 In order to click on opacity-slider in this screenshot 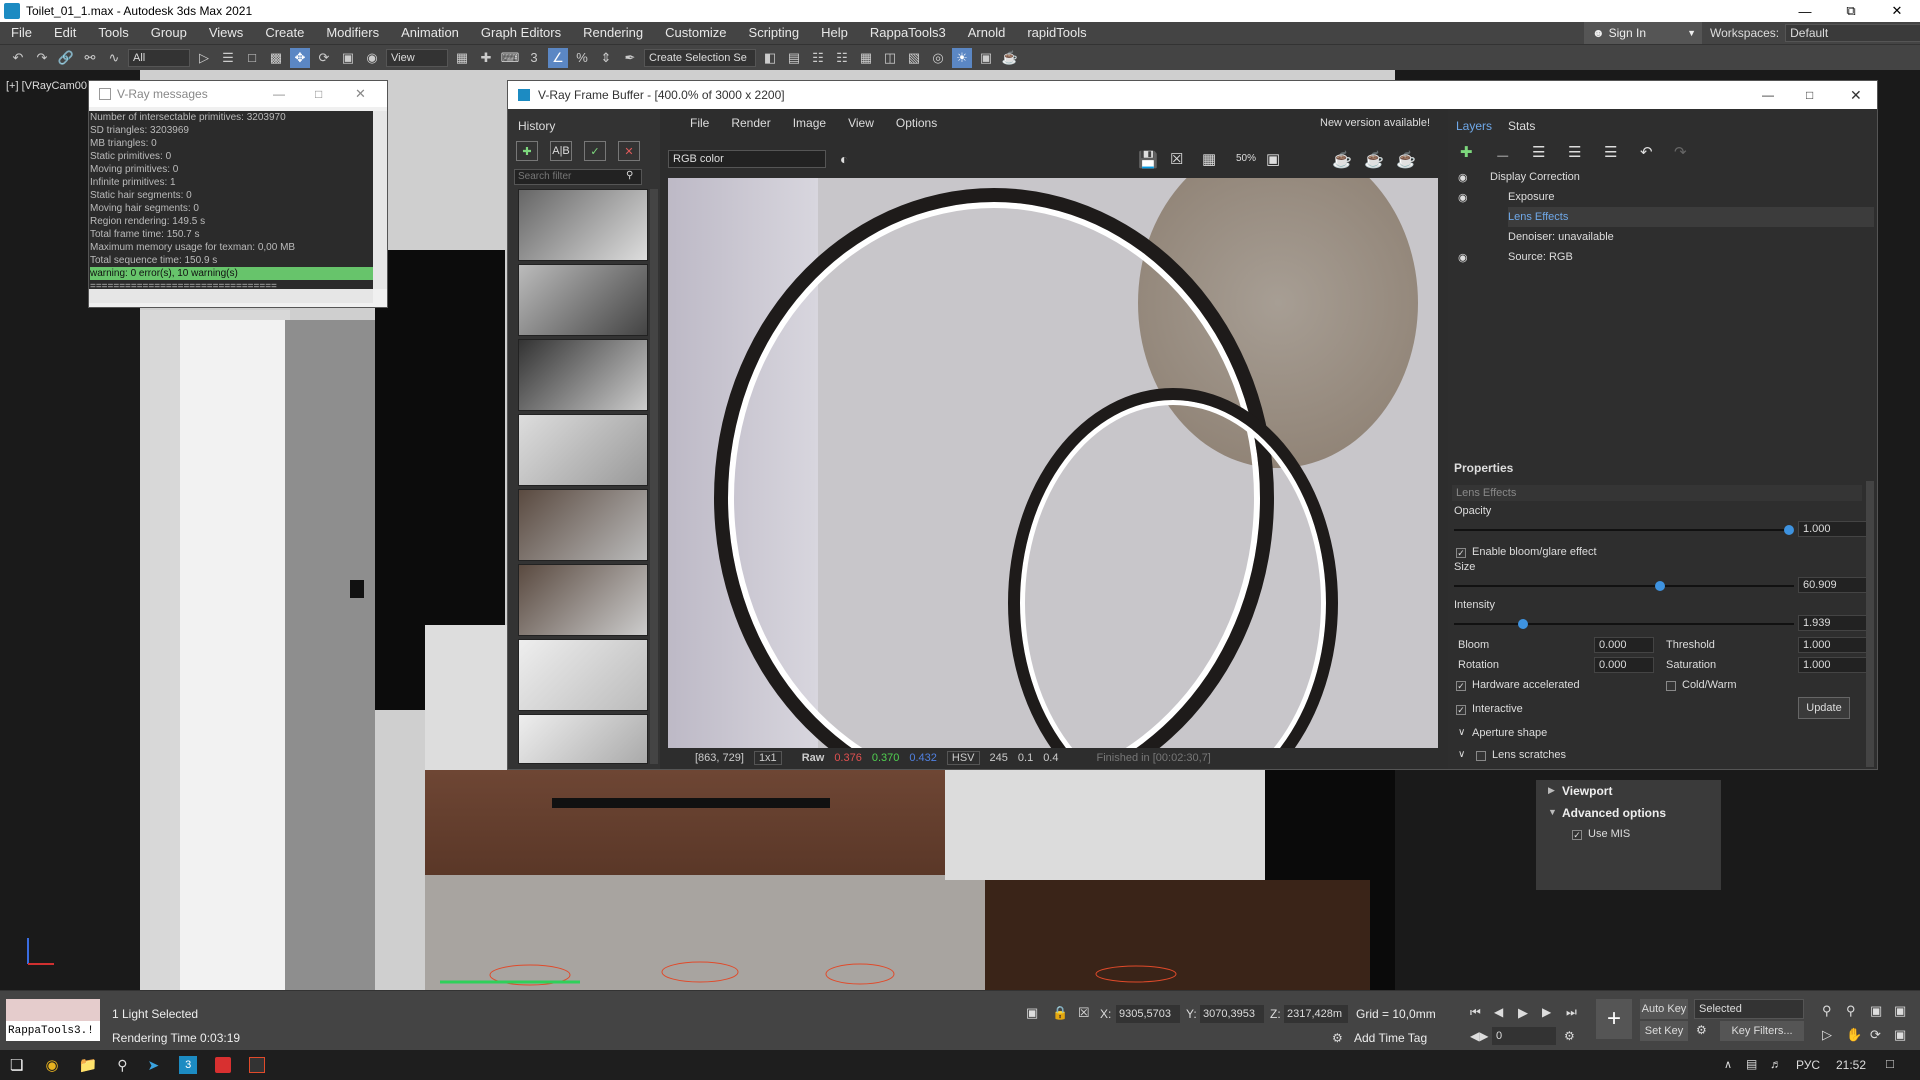, I will do `click(1624, 530)`.